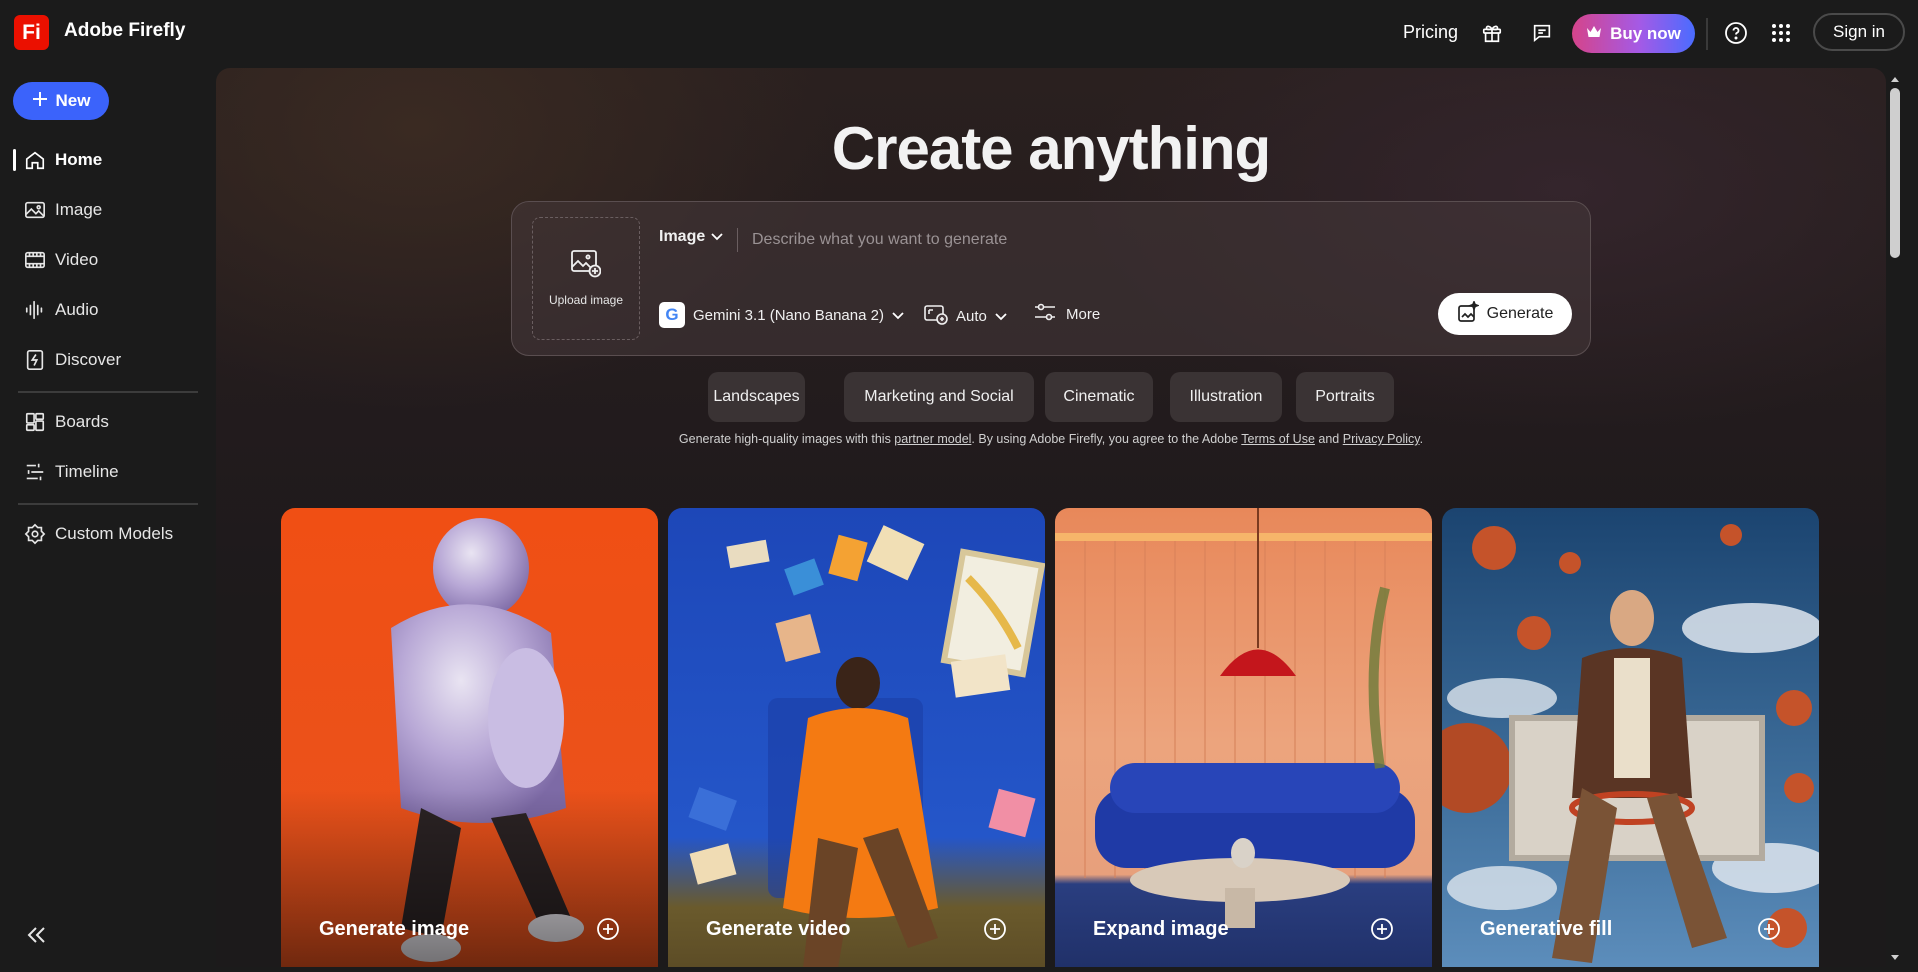  What do you see at coordinates (37, 935) in the screenshot?
I see `collapse-sidebar-icon` at bounding box center [37, 935].